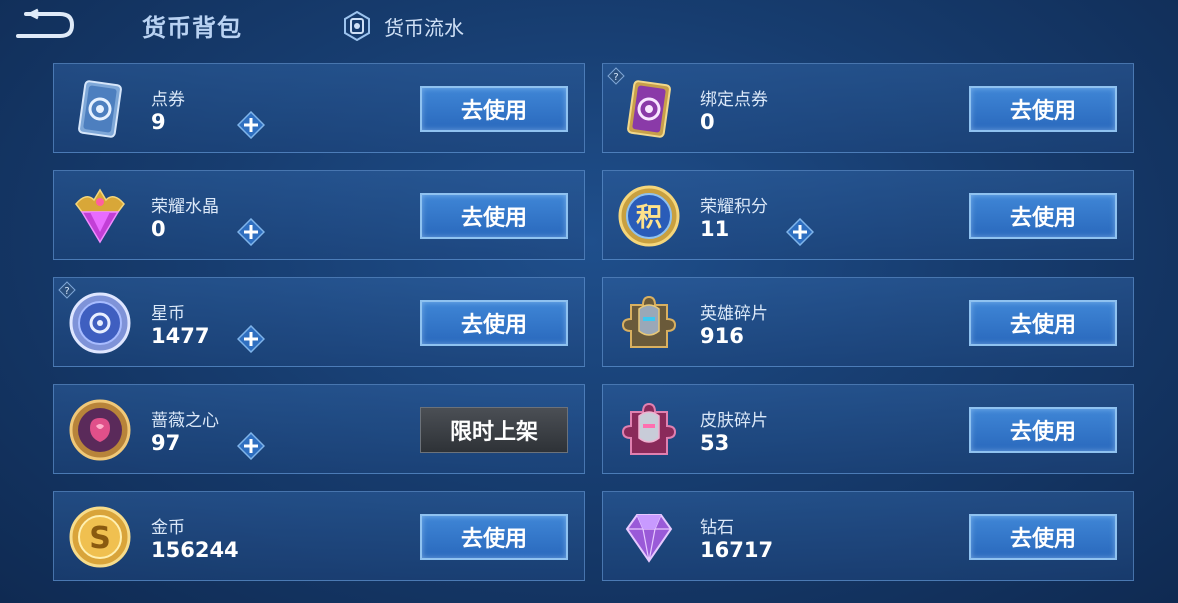 Image resolution: width=1178 pixels, height=603 pixels. I want to click on currency-name: 绑定点券, so click(734, 100).